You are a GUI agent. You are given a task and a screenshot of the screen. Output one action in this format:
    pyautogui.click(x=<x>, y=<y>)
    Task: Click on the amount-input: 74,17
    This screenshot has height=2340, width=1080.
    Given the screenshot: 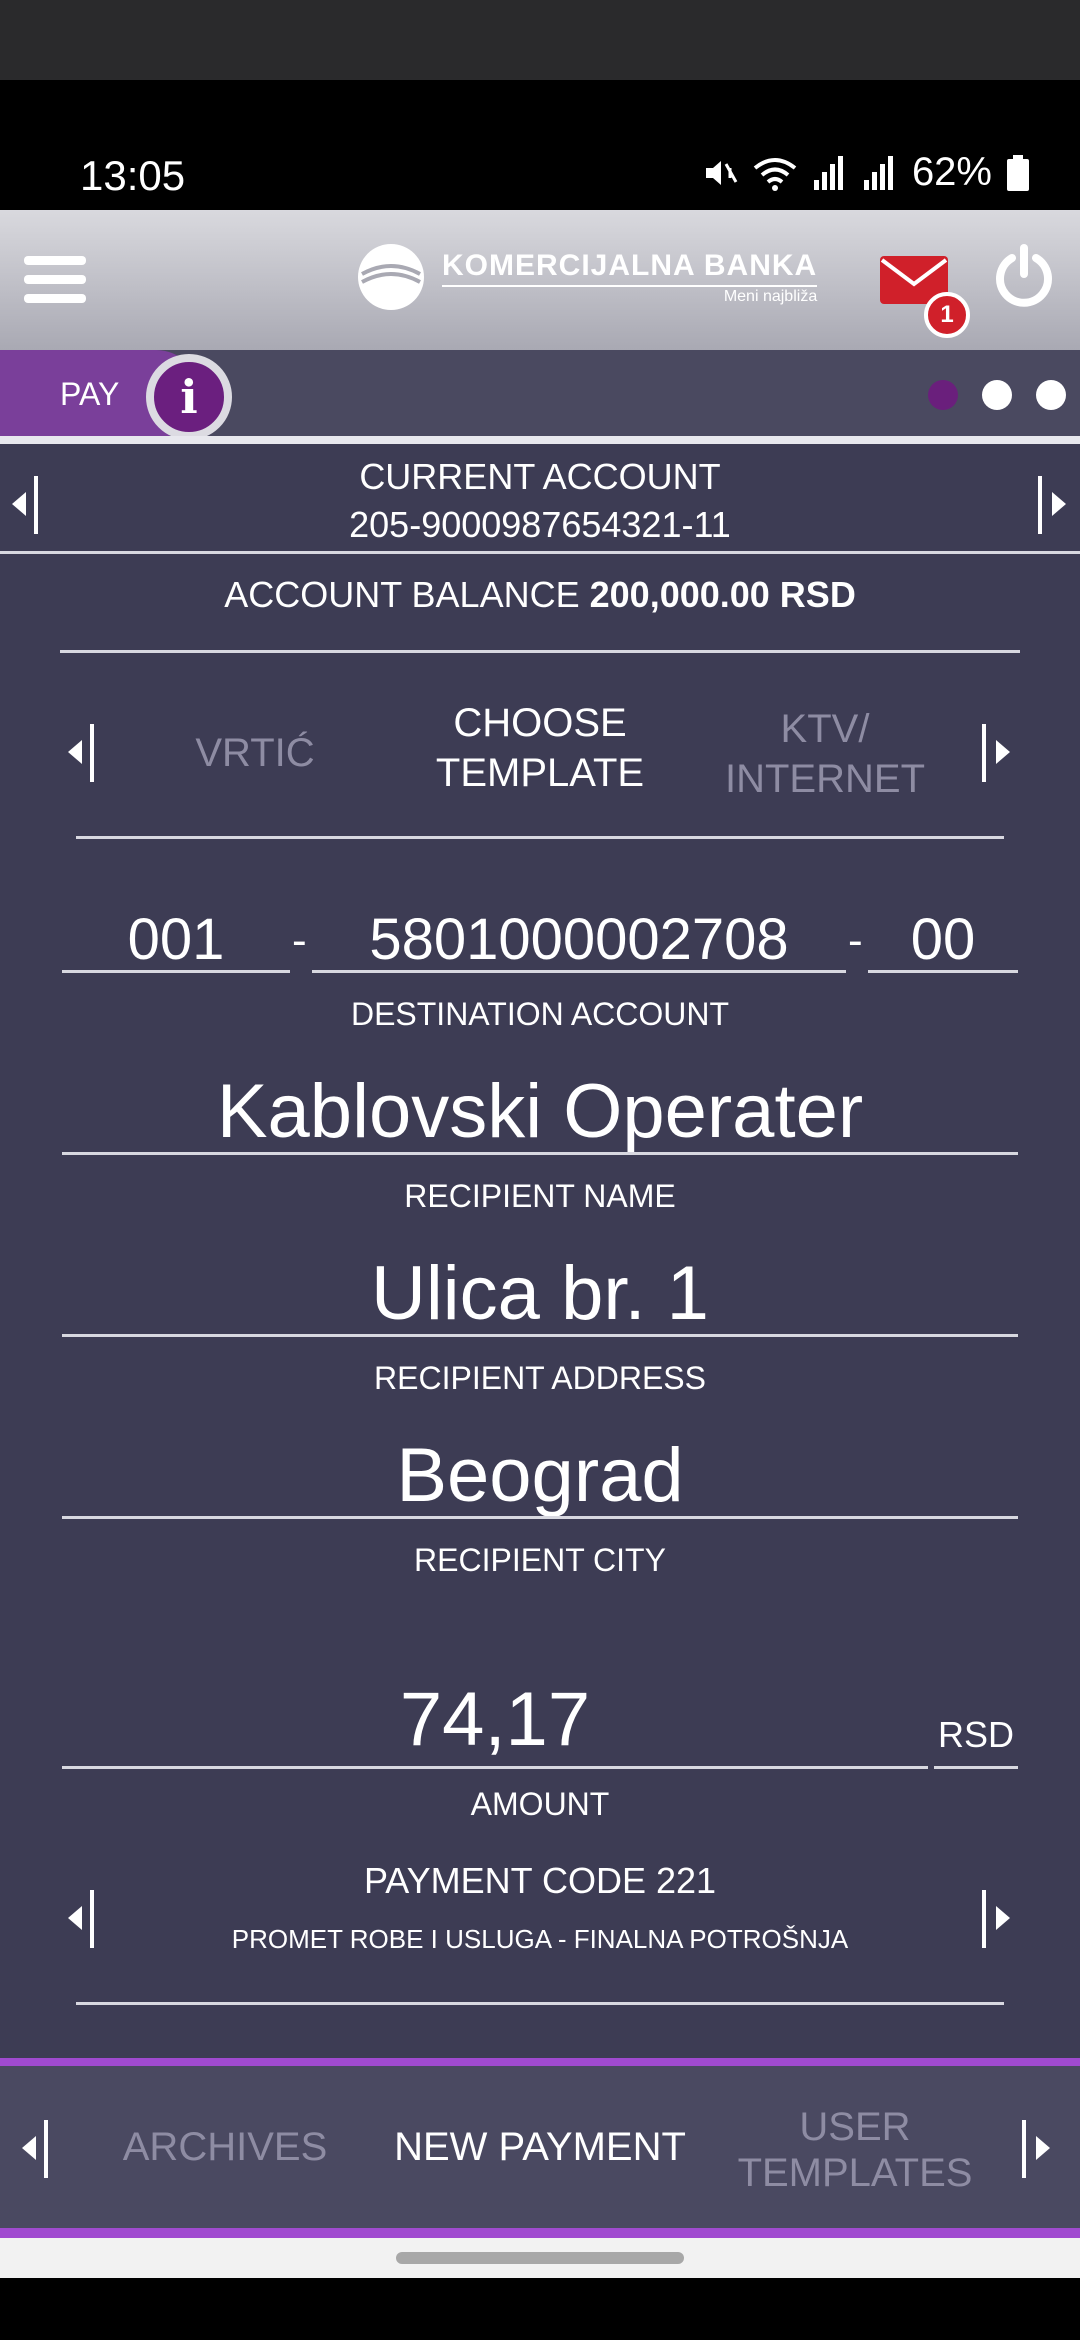 What is the action you would take?
    pyautogui.click(x=495, y=1719)
    